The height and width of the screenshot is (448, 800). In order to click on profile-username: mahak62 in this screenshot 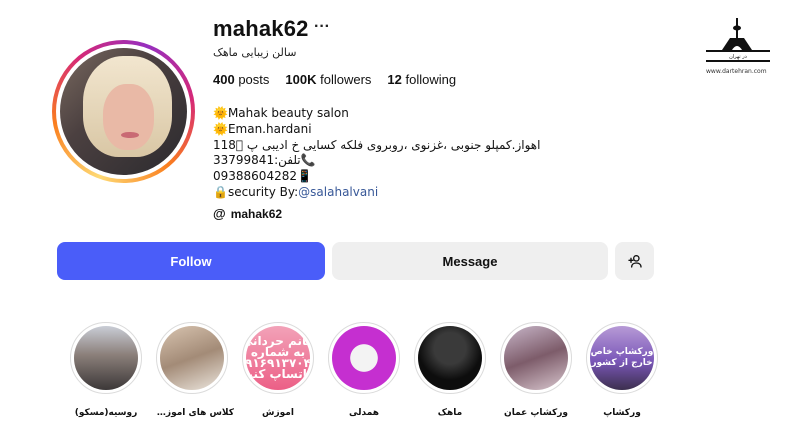, I will do `click(261, 28)`.